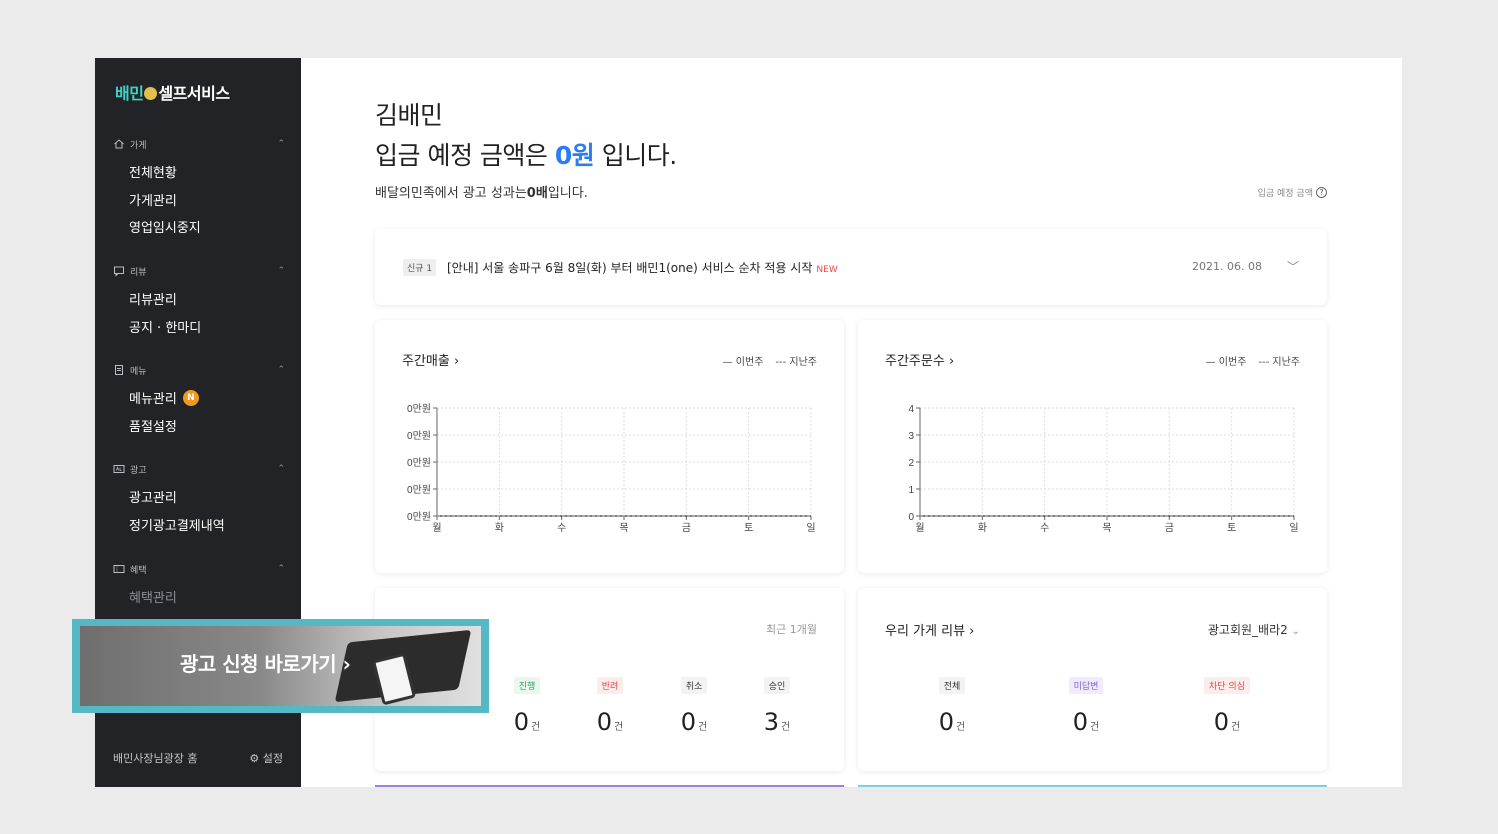  Describe the element at coordinates (1254, 629) in the screenshot. I see `store-selector: 광고회원_배라2 ⌄` at that location.